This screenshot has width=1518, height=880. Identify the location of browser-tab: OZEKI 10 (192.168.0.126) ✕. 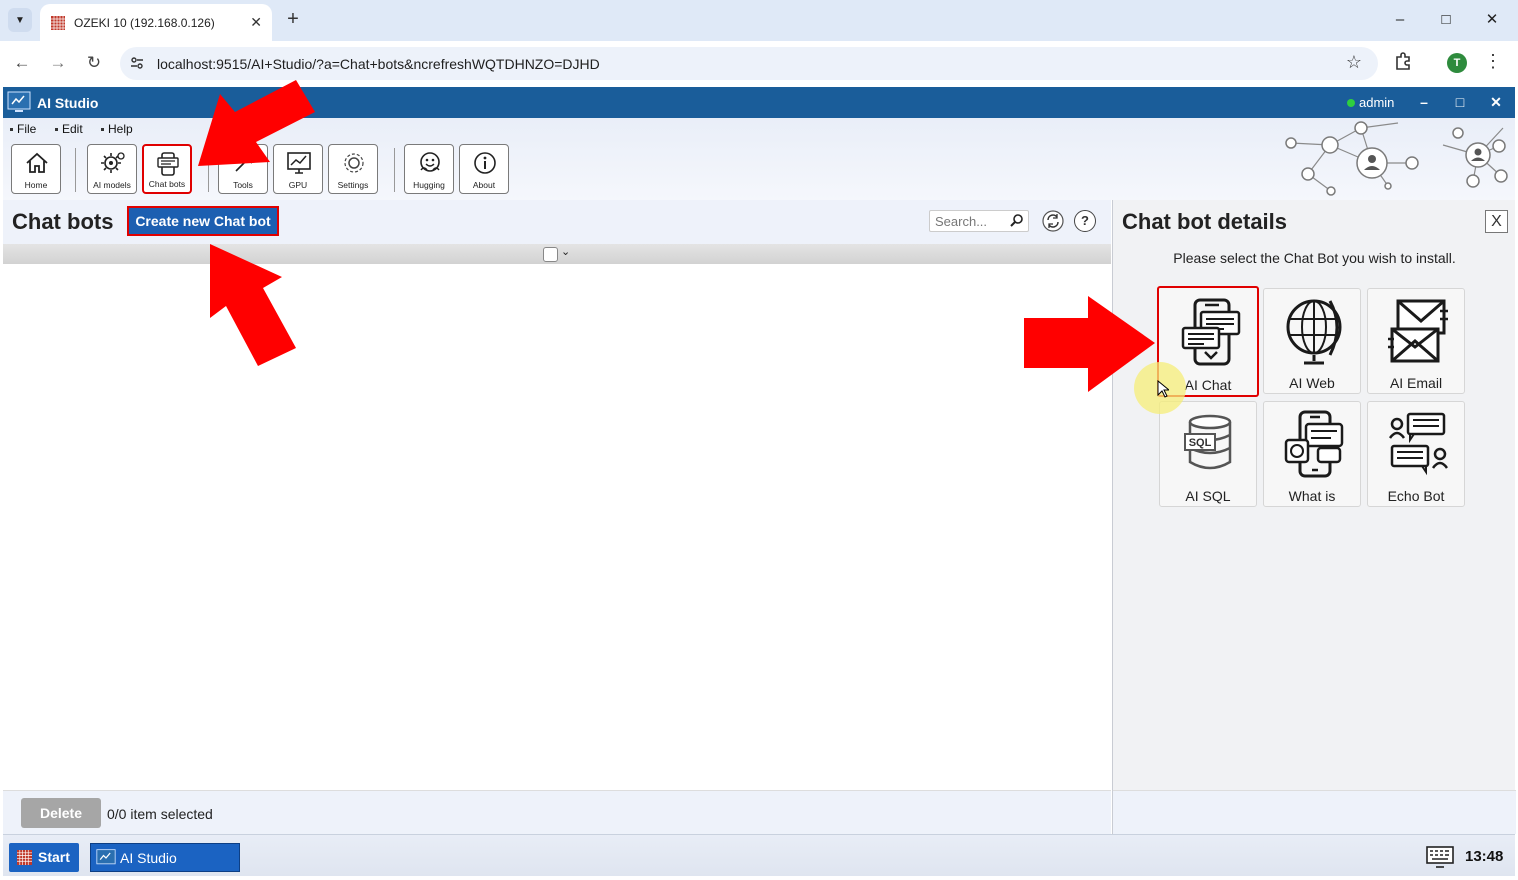
(156, 22).